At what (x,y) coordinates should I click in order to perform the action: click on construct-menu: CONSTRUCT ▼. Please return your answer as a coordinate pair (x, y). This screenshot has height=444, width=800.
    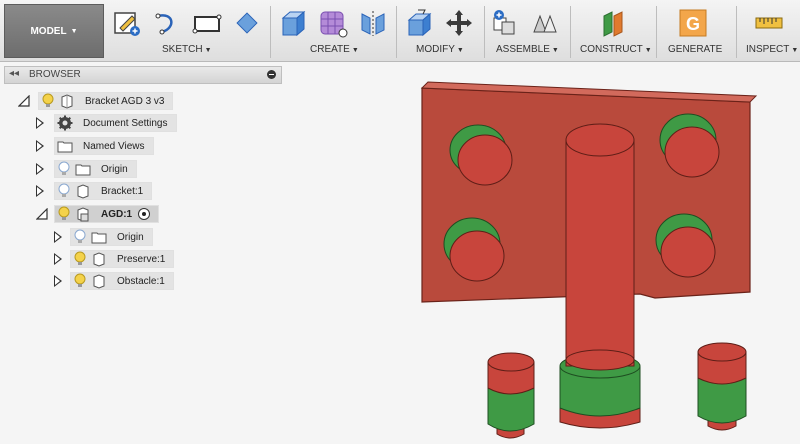
    Looking at the image, I should click on (616, 49).